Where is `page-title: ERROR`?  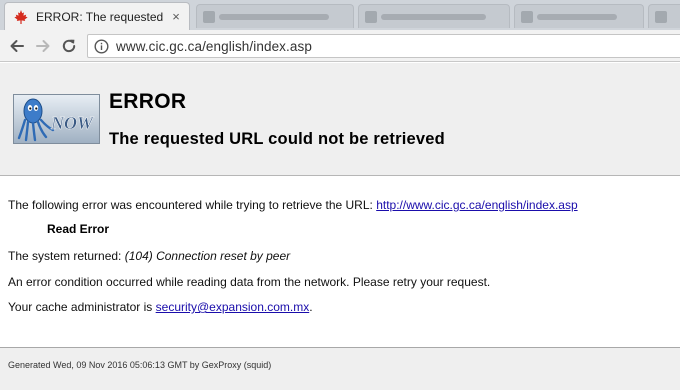 page-title: ERROR is located at coordinates (148, 101).